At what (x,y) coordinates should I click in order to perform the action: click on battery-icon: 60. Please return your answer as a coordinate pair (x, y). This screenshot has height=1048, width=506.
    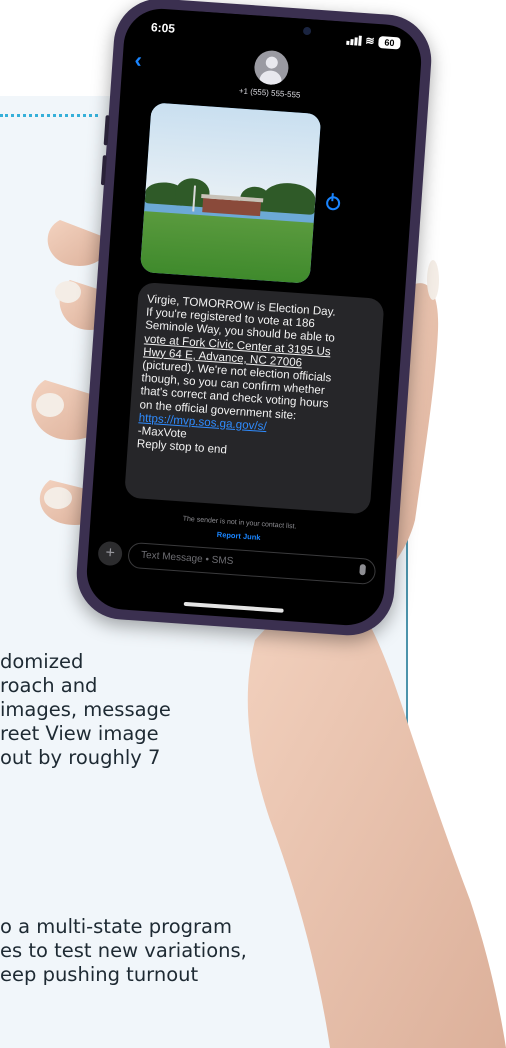
    Looking at the image, I should click on (389, 43).